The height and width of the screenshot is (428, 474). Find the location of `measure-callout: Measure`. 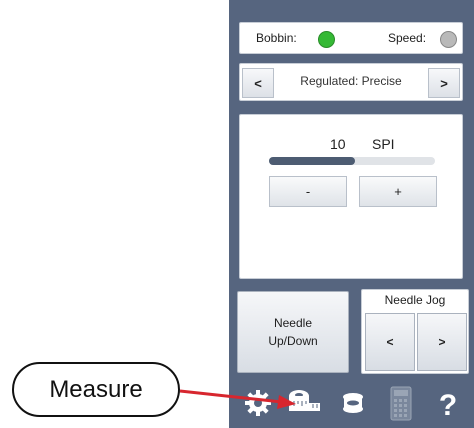

measure-callout: Measure is located at coordinates (96, 389).